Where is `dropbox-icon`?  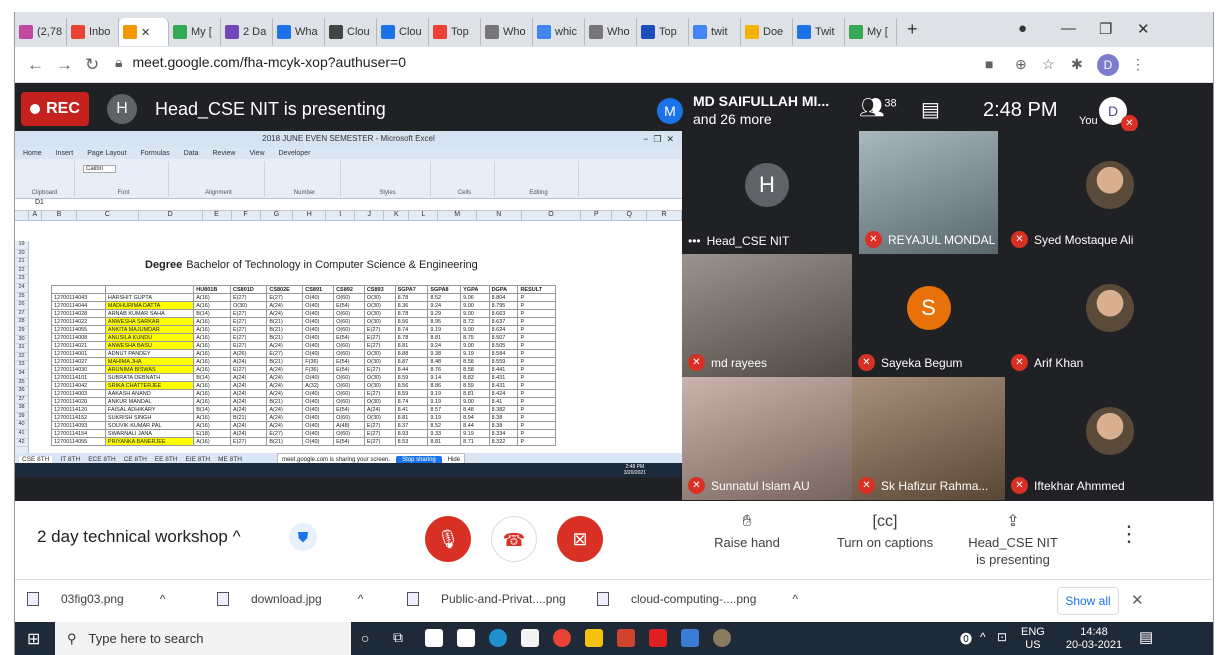 dropbox-icon is located at coordinates (466, 638).